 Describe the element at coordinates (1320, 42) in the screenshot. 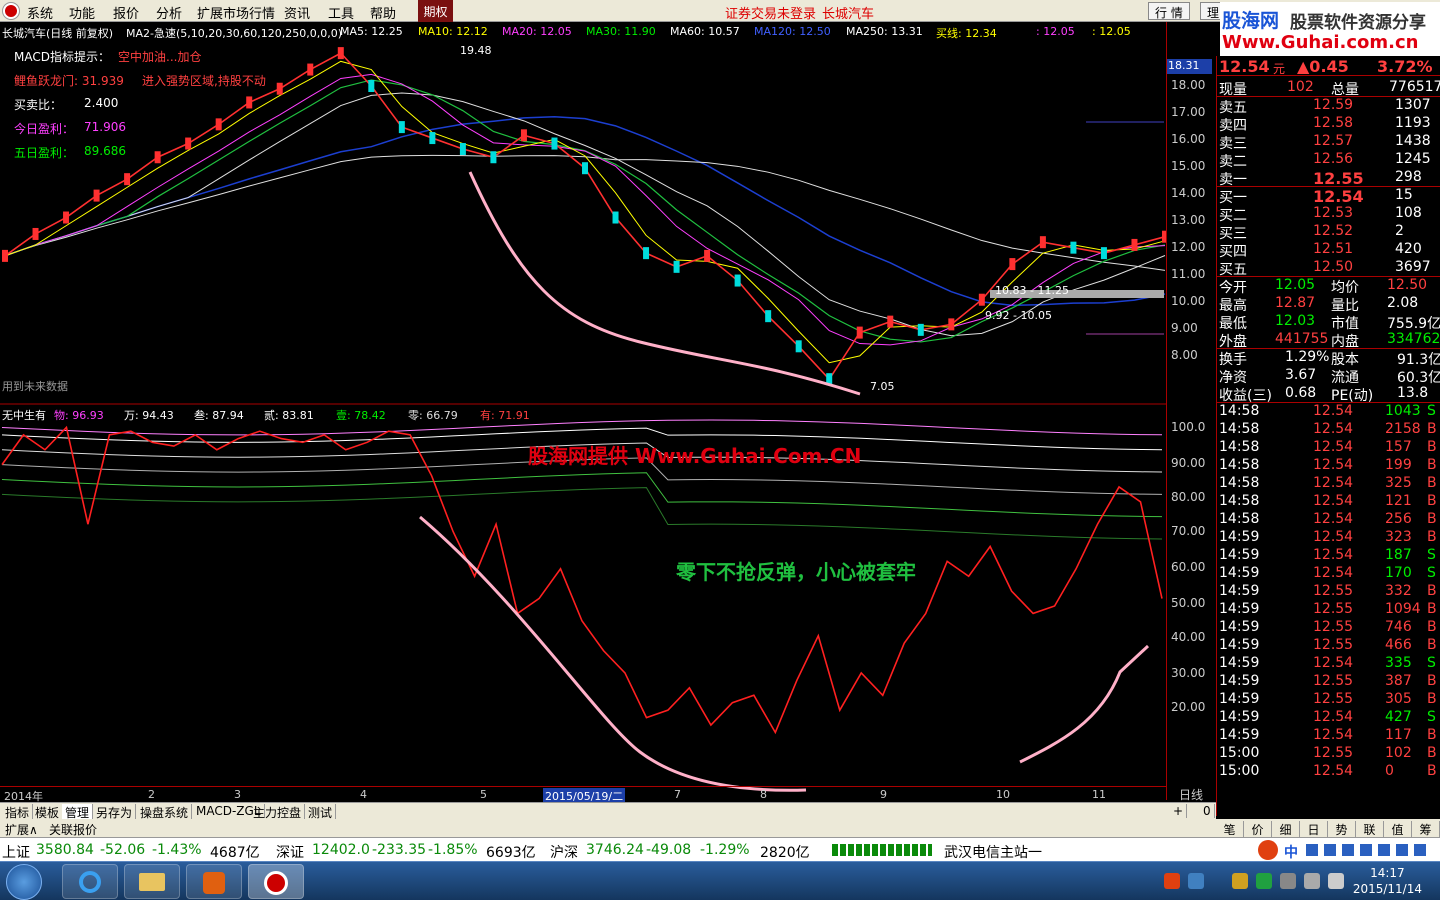

I see `brand-url: Www.Guhai.com.cn` at that location.